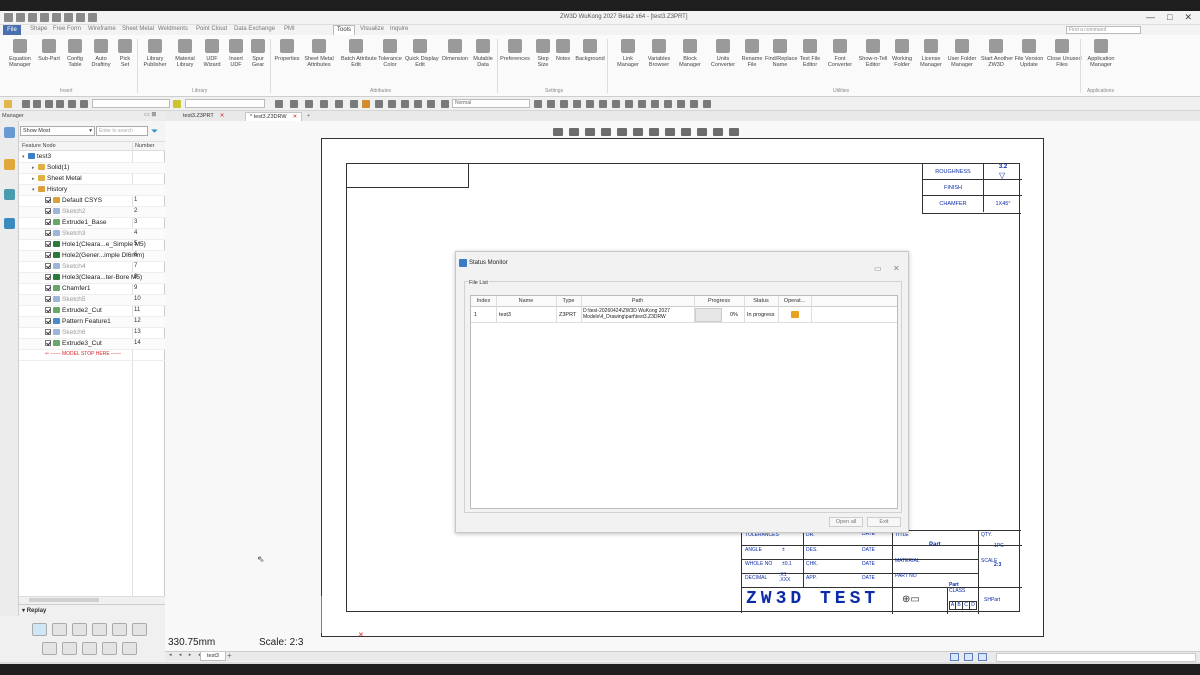 Image resolution: width=1200 pixels, height=675 pixels. I want to click on snap-icon, so click(84, 104).